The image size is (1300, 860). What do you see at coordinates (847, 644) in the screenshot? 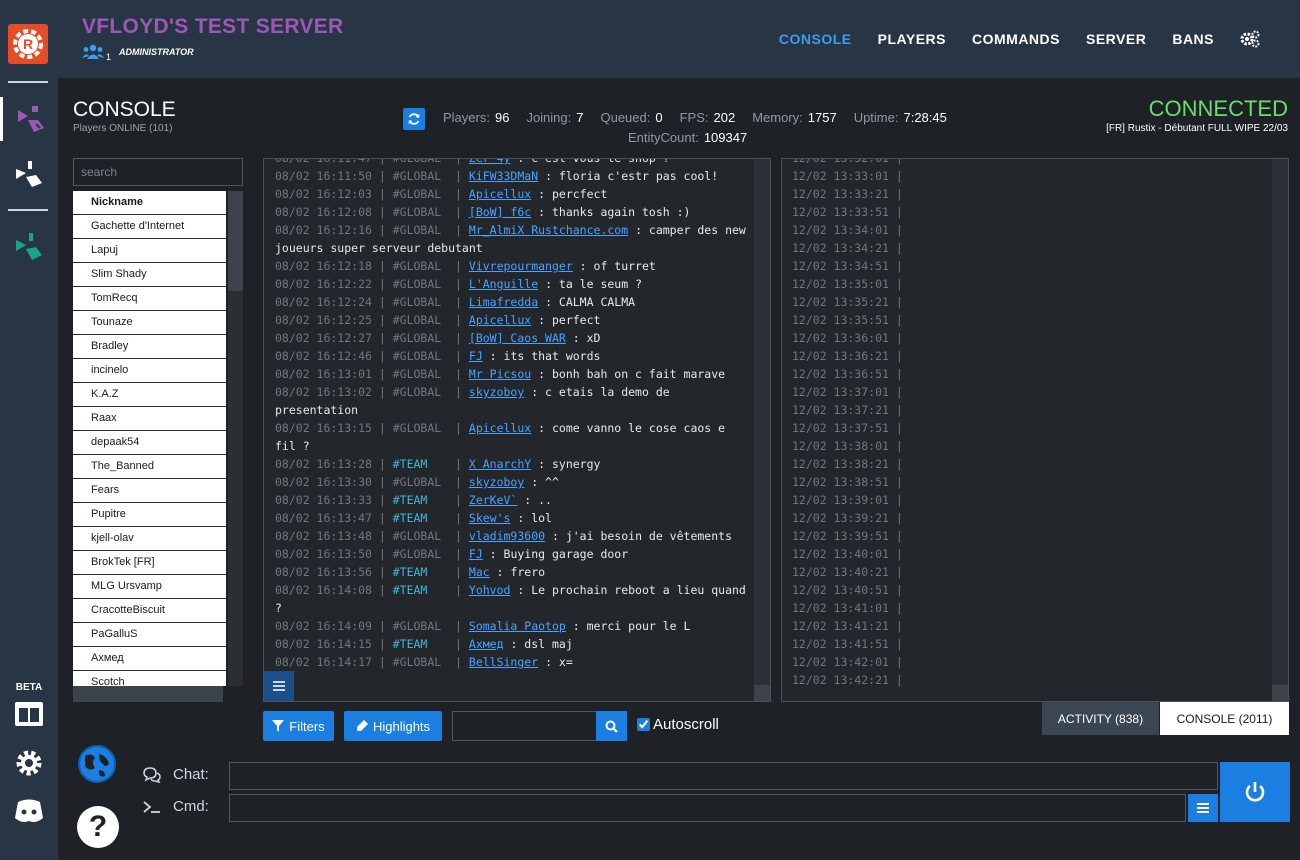
I see `activity-line: 12/02 13:41:51 |` at bounding box center [847, 644].